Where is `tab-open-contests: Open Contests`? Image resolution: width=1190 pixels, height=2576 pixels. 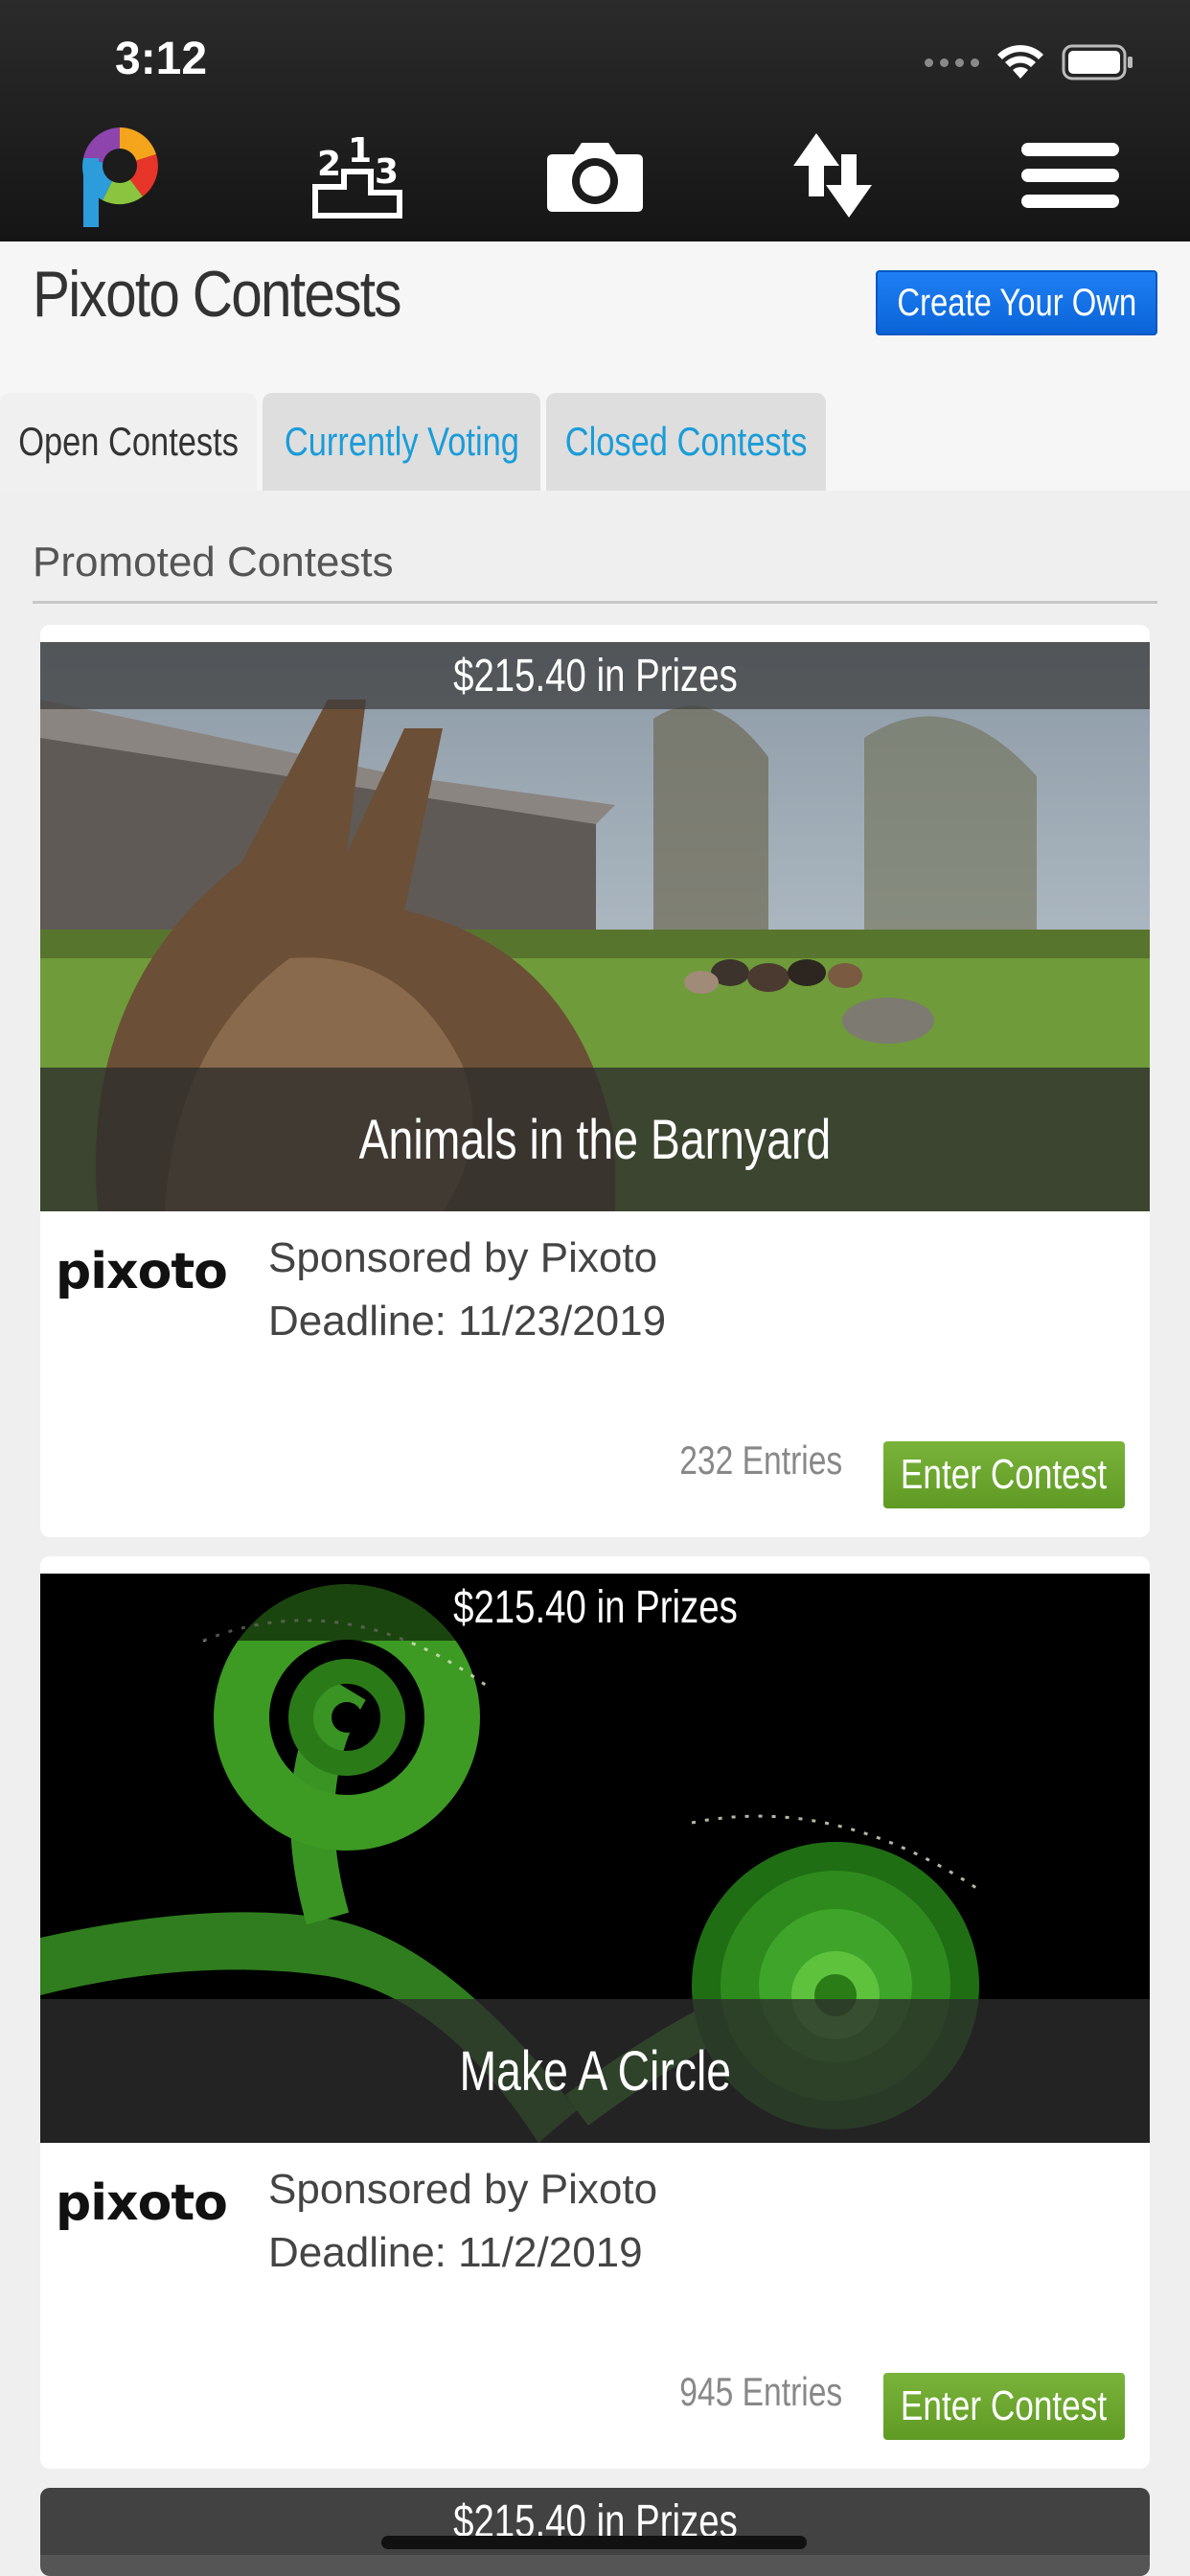
tab-open-contests: Open Contests is located at coordinates (128, 442).